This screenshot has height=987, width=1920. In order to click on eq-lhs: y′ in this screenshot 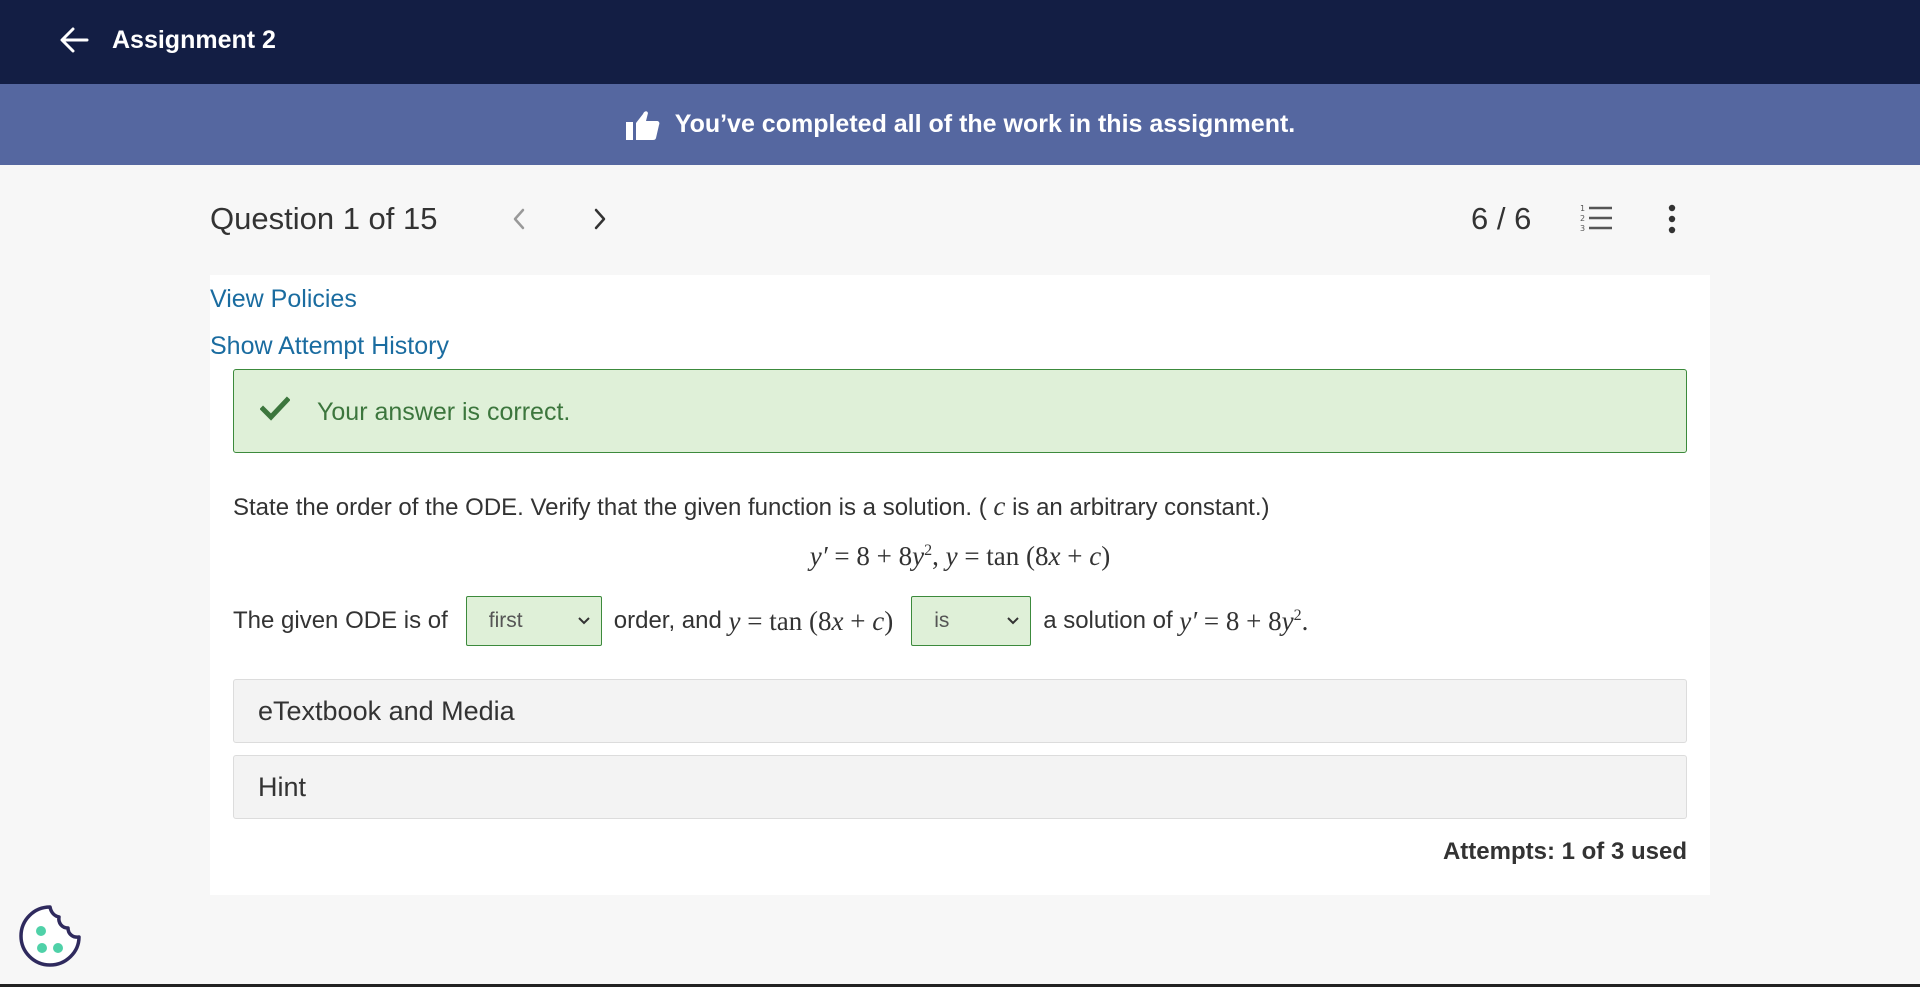, I will do `click(818, 556)`.